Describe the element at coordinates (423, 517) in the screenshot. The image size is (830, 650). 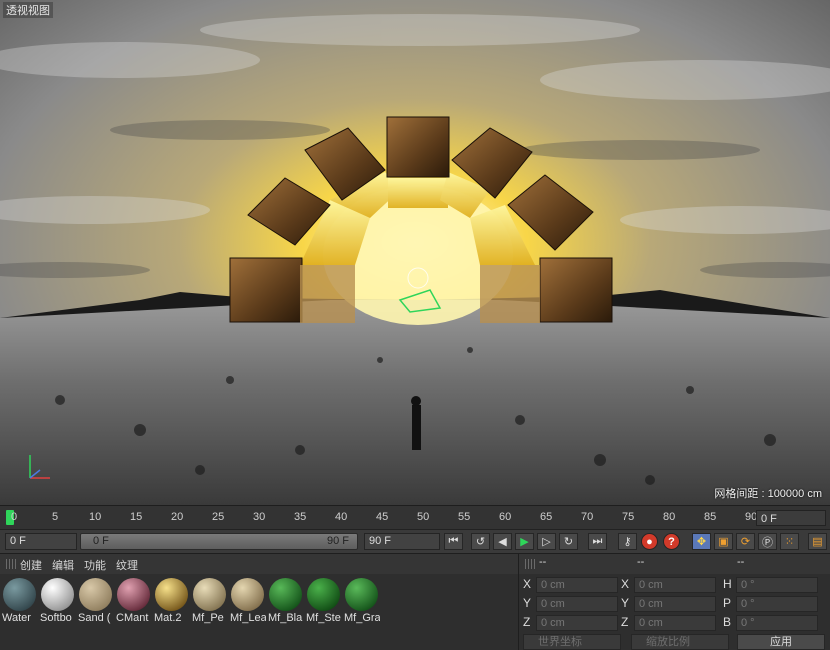
I see `timeline-tick-label: 50` at that location.